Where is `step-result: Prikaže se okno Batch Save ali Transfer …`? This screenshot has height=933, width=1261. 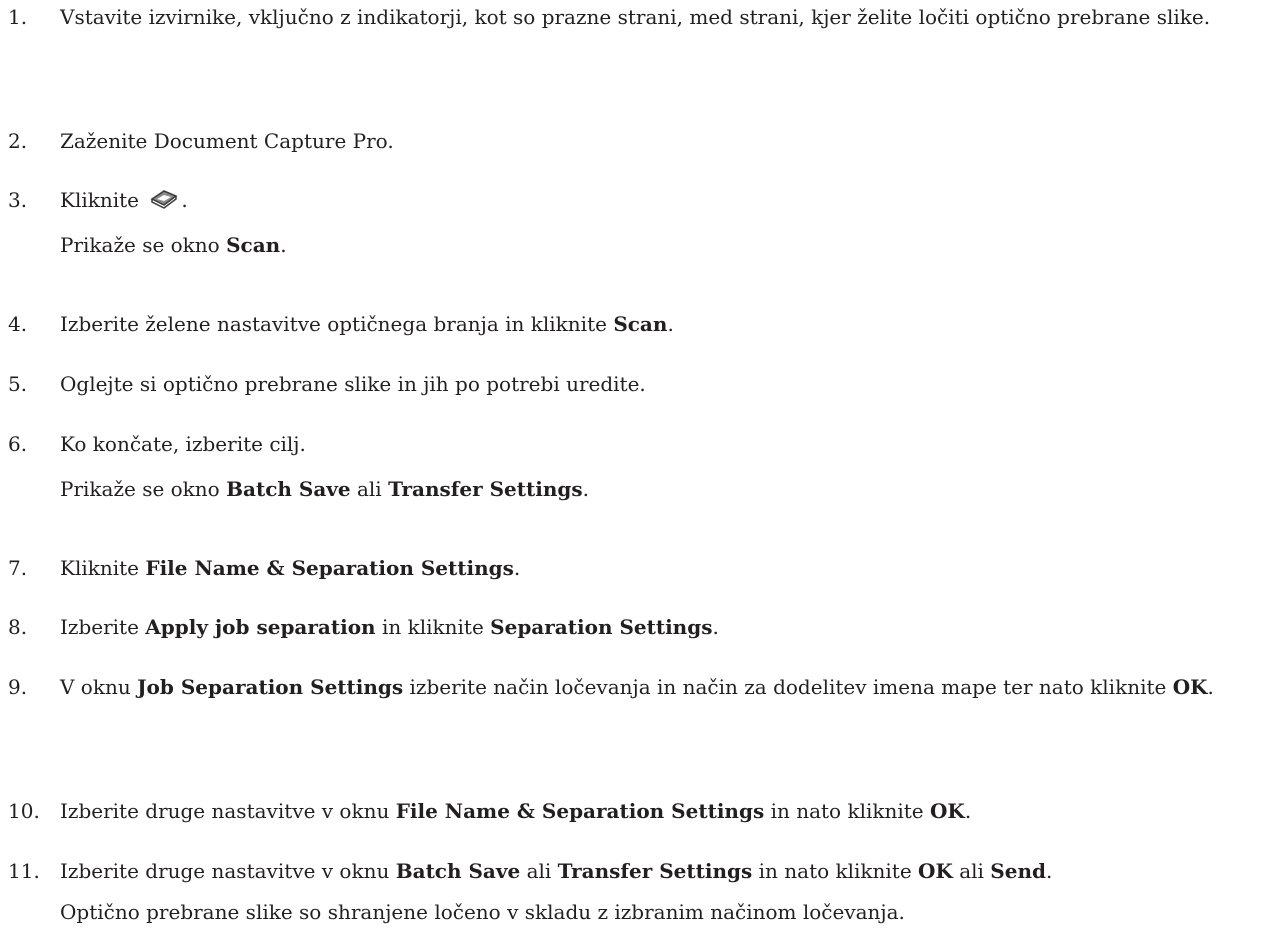
step-result: Prikaže se okno Batch Save ali Transfer … is located at coordinates (325, 489).